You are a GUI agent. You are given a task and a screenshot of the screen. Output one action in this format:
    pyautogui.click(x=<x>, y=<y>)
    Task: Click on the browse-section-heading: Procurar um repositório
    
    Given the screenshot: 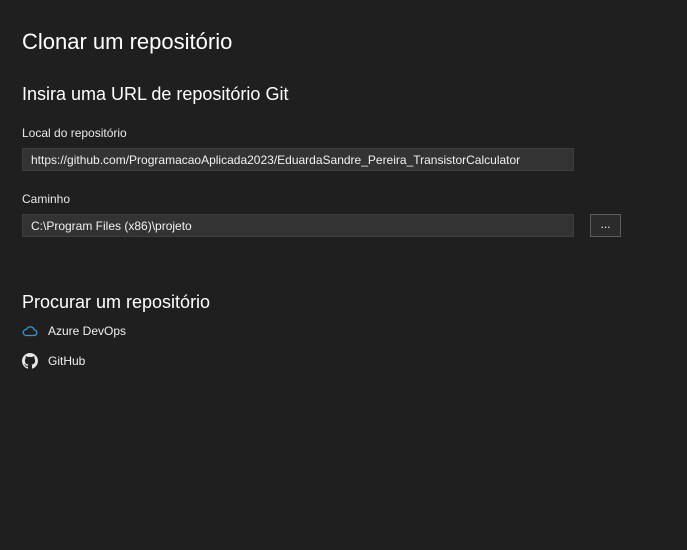 What is the action you would take?
    pyautogui.click(x=116, y=302)
    